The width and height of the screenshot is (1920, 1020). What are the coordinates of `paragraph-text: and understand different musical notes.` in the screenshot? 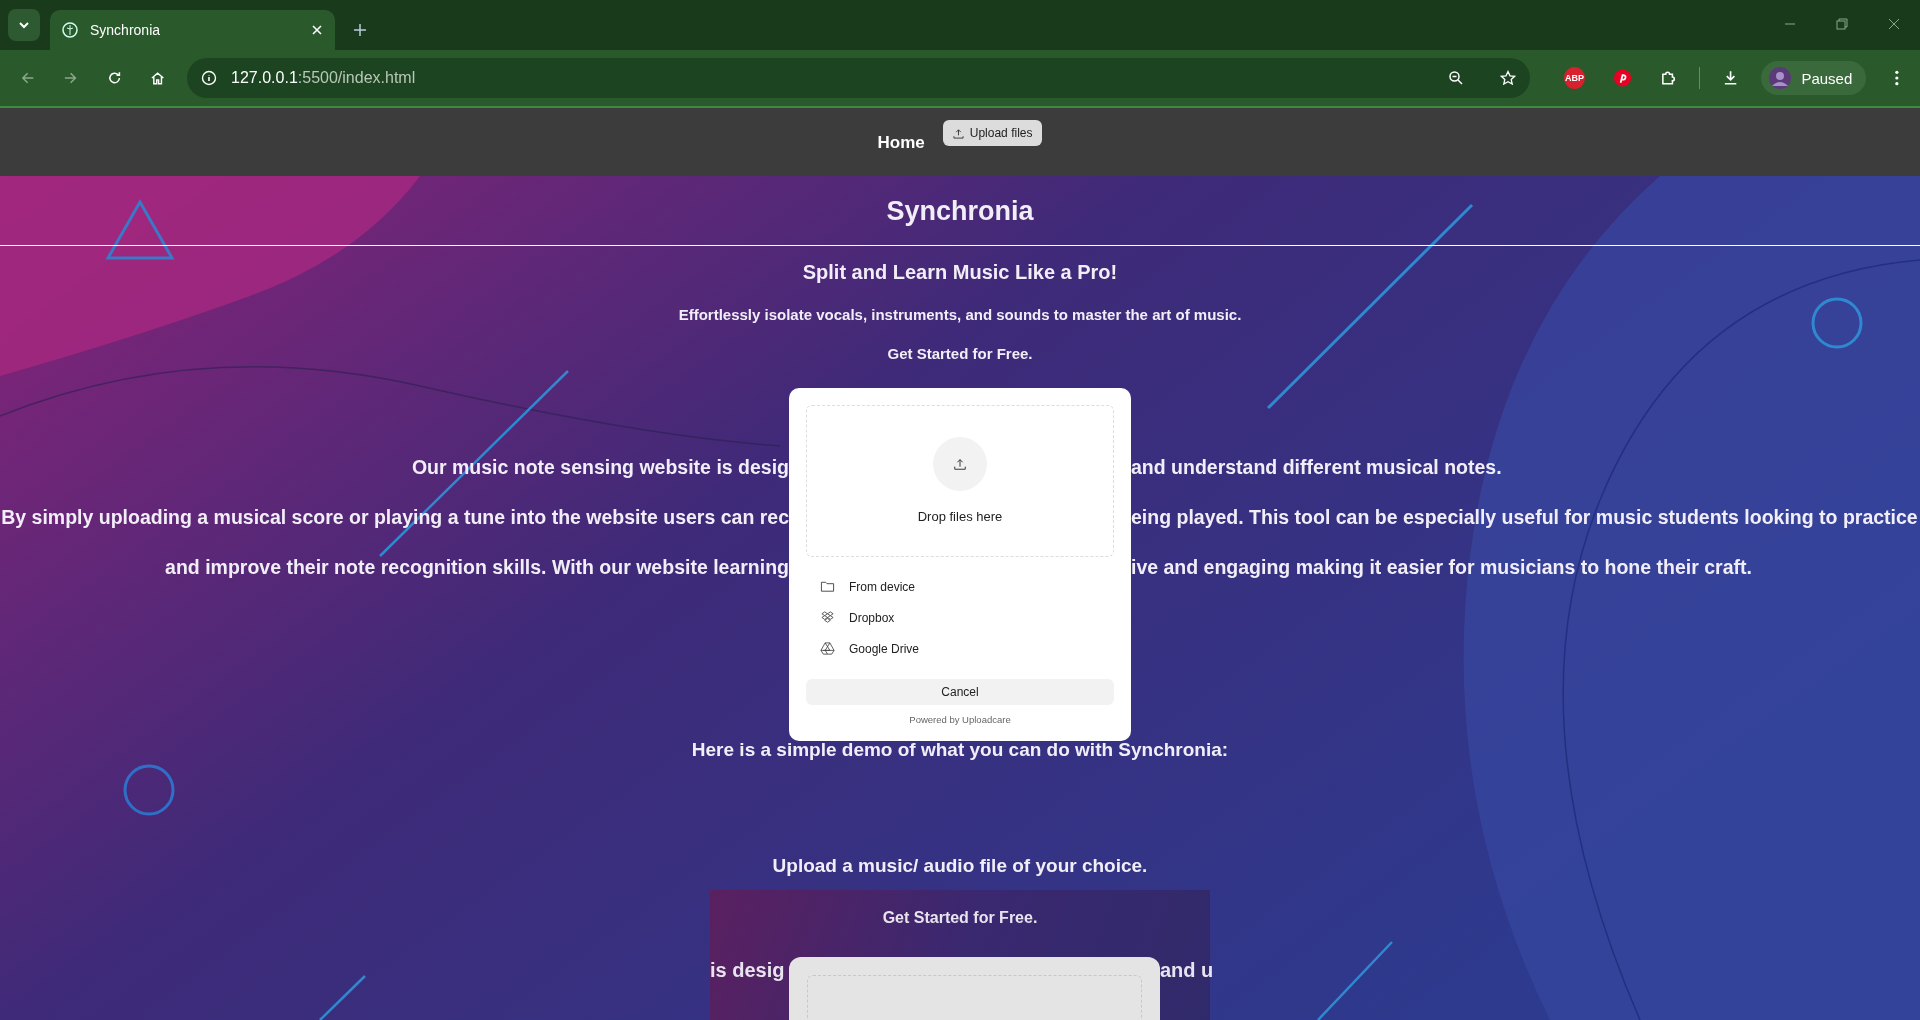 It's located at (1316, 467).